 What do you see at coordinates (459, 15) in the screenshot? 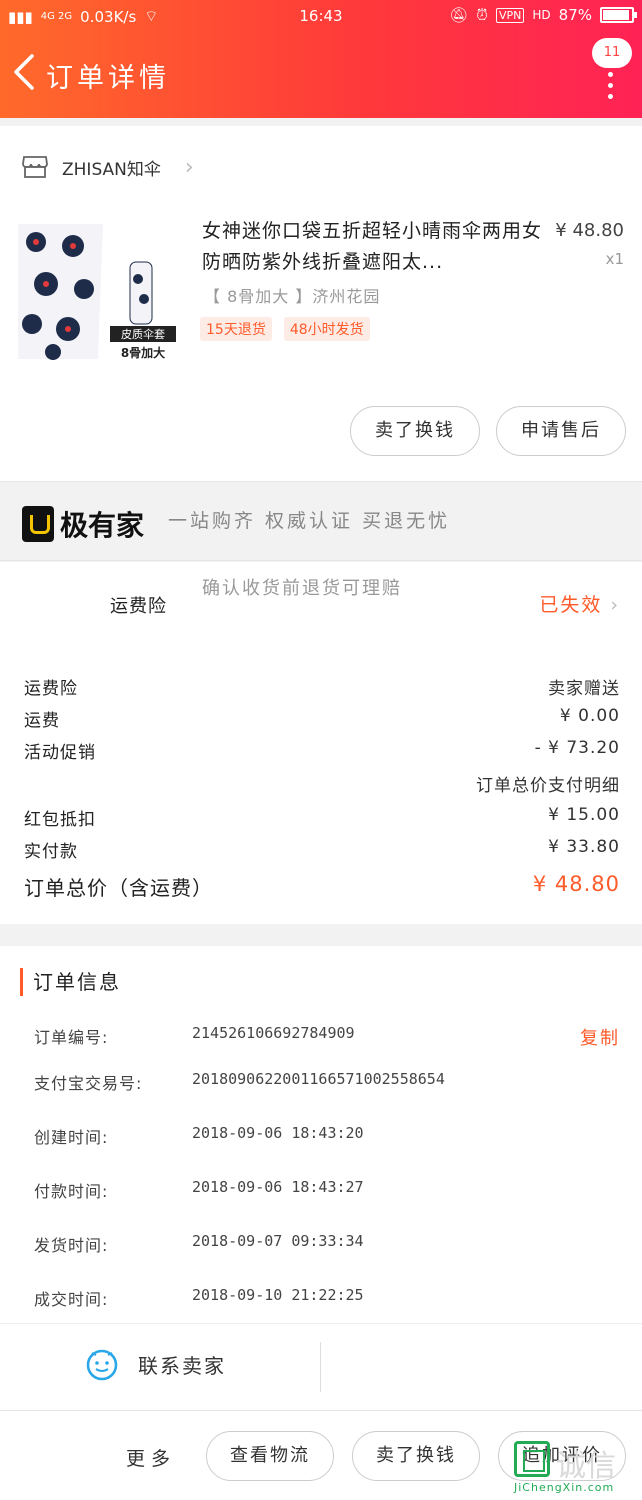
I see `bell-off-icon: 🔕︎` at bounding box center [459, 15].